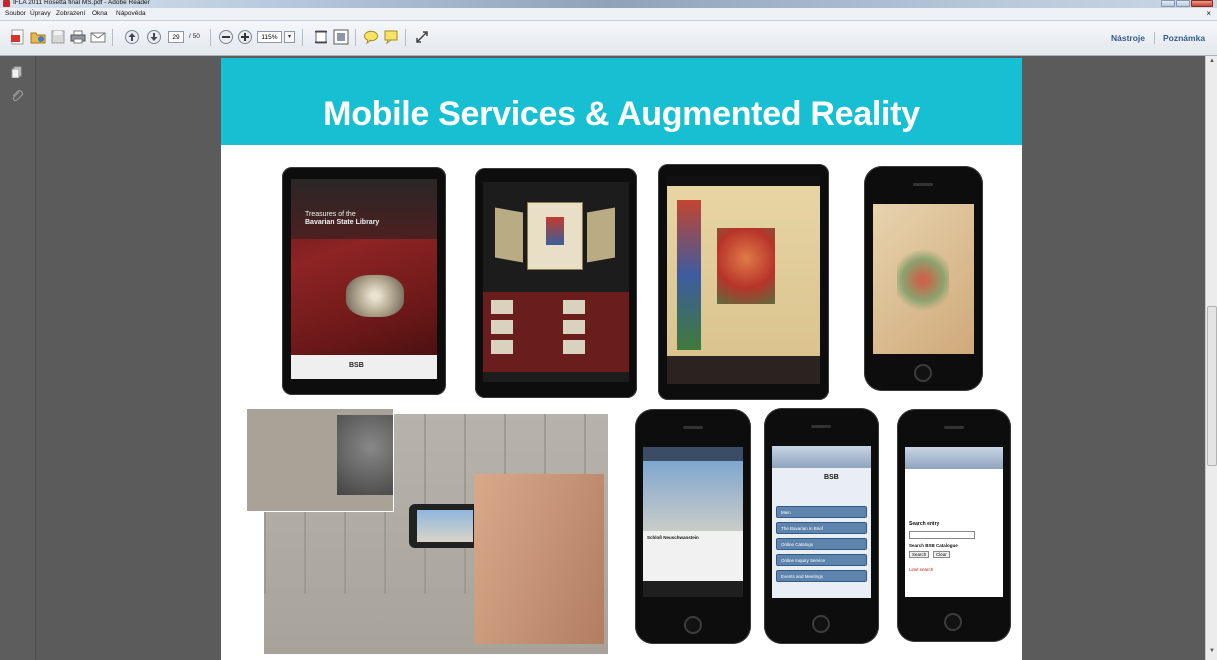  I want to click on search-button: Search, so click(919, 554).